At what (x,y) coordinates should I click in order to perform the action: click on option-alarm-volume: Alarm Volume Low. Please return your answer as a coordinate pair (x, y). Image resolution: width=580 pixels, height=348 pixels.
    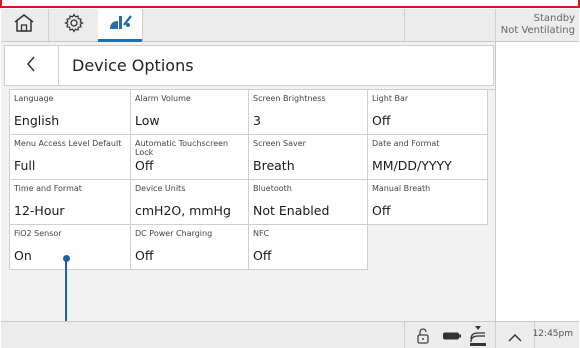
    Looking at the image, I should click on (190, 112).